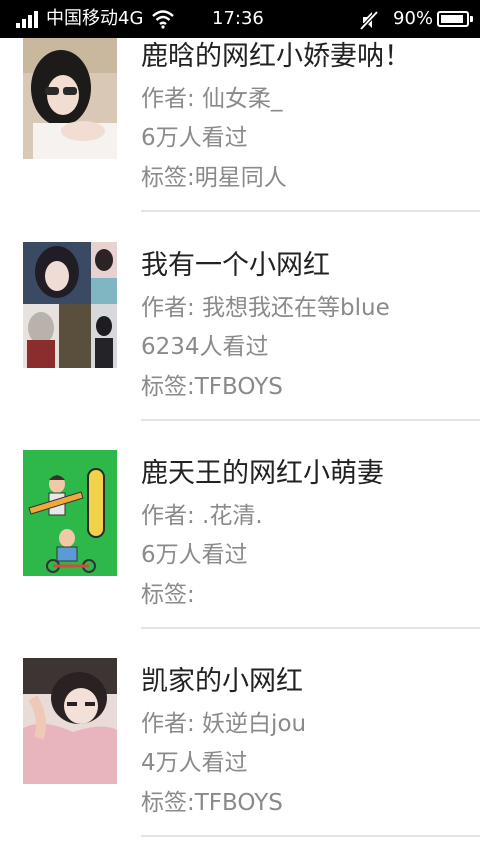  Describe the element at coordinates (214, 178) in the screenshot. I see `book-tags: 标签:明星同人` at that location.